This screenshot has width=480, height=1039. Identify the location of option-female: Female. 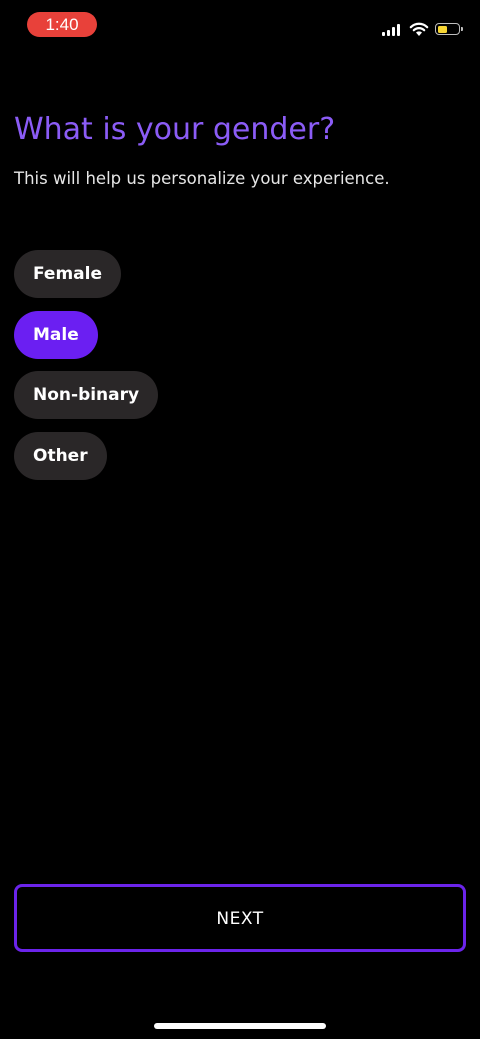
(67, 274).